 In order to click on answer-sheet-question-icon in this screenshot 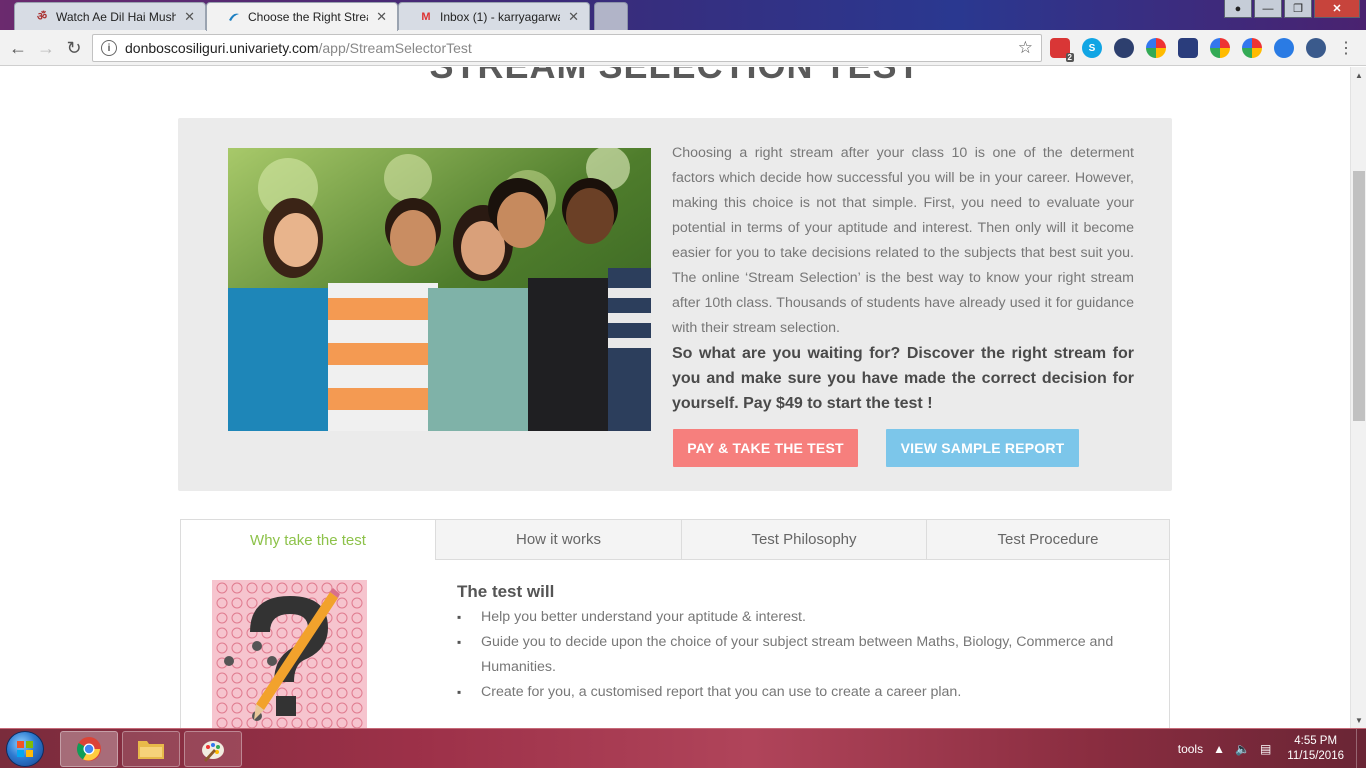, I will do `click(289, 654)`.